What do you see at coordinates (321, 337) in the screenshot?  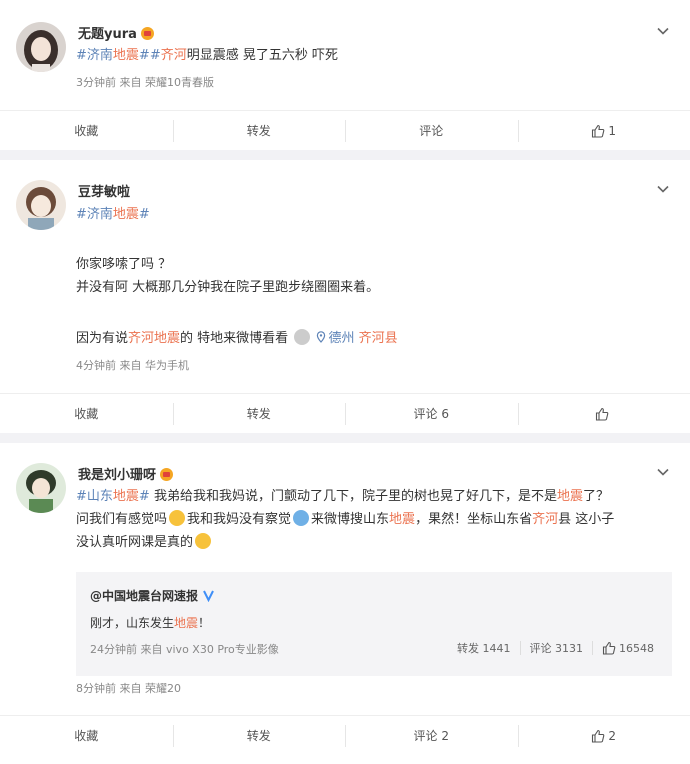 I see `location-pin-icon` at bounding box center [321, 337].